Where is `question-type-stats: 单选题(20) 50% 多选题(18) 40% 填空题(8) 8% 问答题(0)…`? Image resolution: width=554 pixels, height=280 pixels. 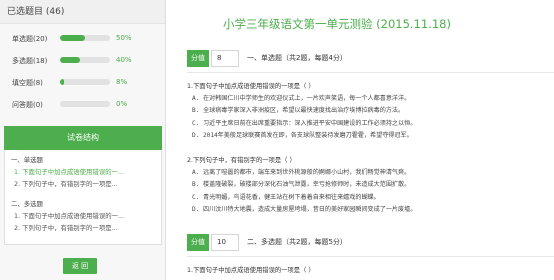
question-type-stats: 单选题(20) 50% 多选题(18) 40% 填空题(8) 8% 问答题(0)… is located at coordinates (82, 69).